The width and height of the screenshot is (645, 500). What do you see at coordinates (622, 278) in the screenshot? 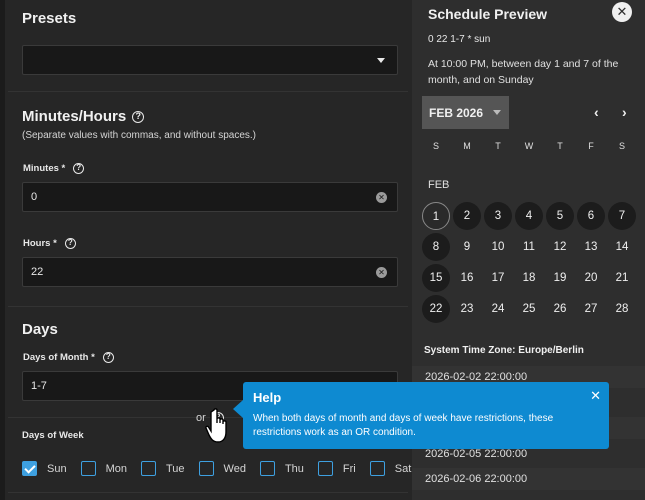
I see `calendar-day: 21` at bounding box center [622, 278].